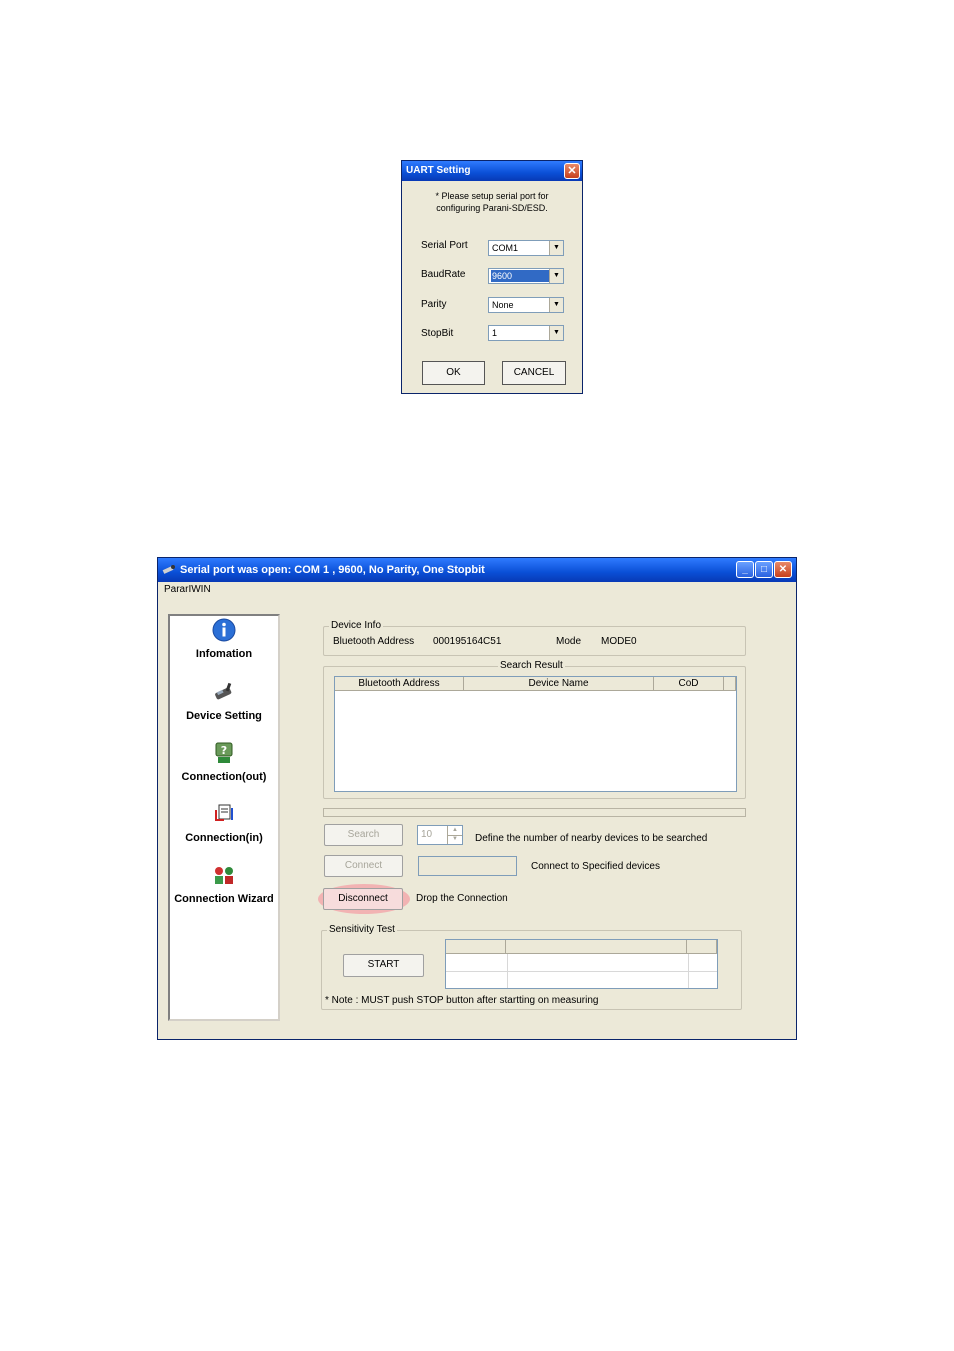  I want to click on sidebar-item-connection-out: ? Connection(out), so click(224, 766).